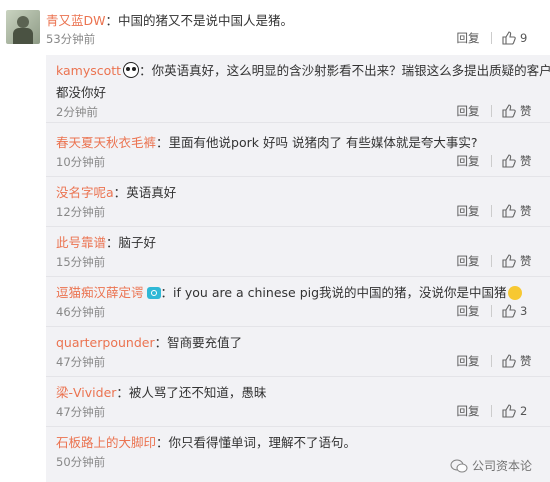 The height and width of the screenshot is (482, 550). What do you see at coordinates (85, 192) in the screenshot?
I see `username-link: 没名字呢a` at bounding box center [85, 192].